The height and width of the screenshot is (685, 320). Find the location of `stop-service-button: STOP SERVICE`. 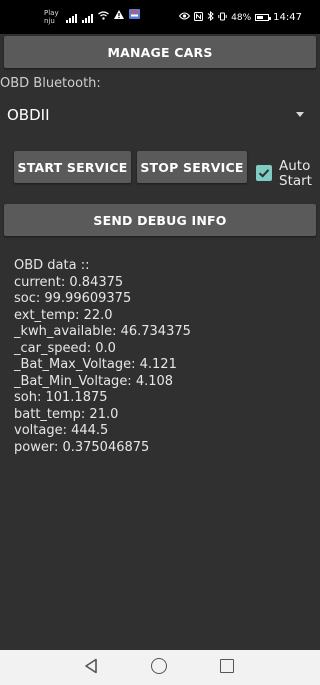

stop-service-button: STOP SERVICE is located at coordinates (192, 167).